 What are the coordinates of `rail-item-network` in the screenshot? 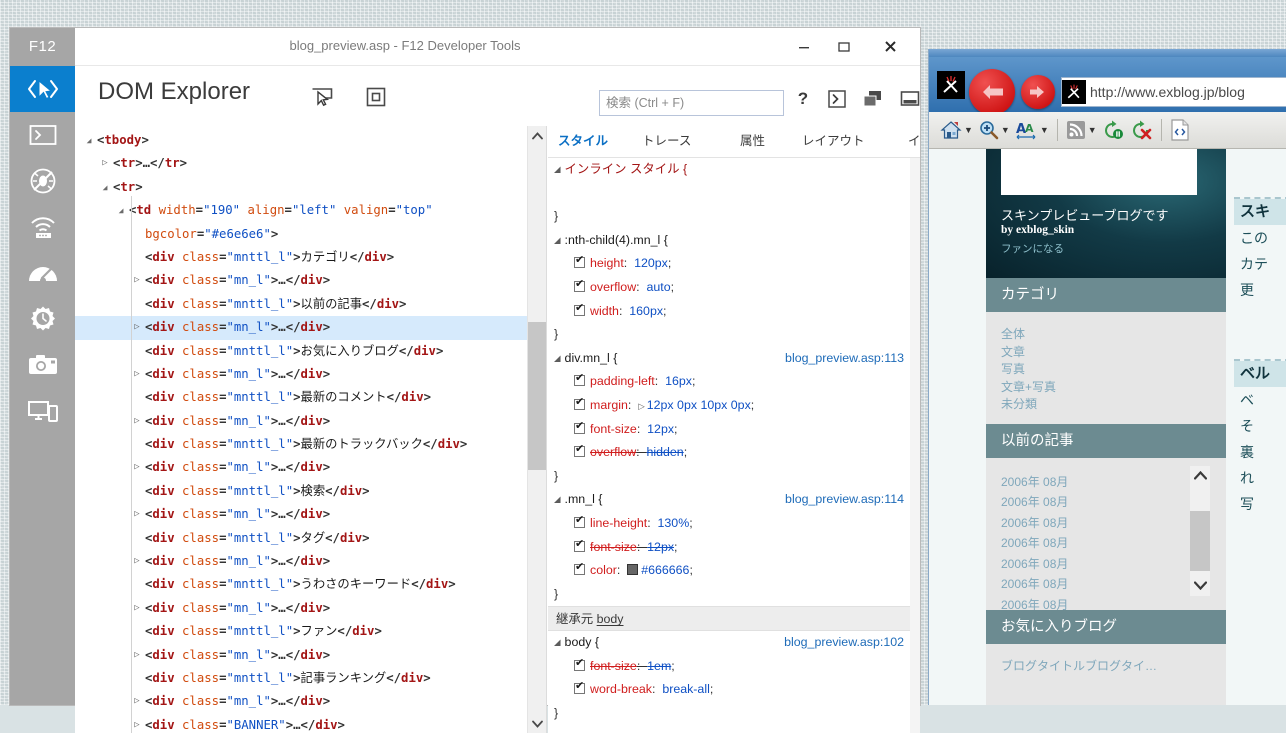 It's located at (42, 227).